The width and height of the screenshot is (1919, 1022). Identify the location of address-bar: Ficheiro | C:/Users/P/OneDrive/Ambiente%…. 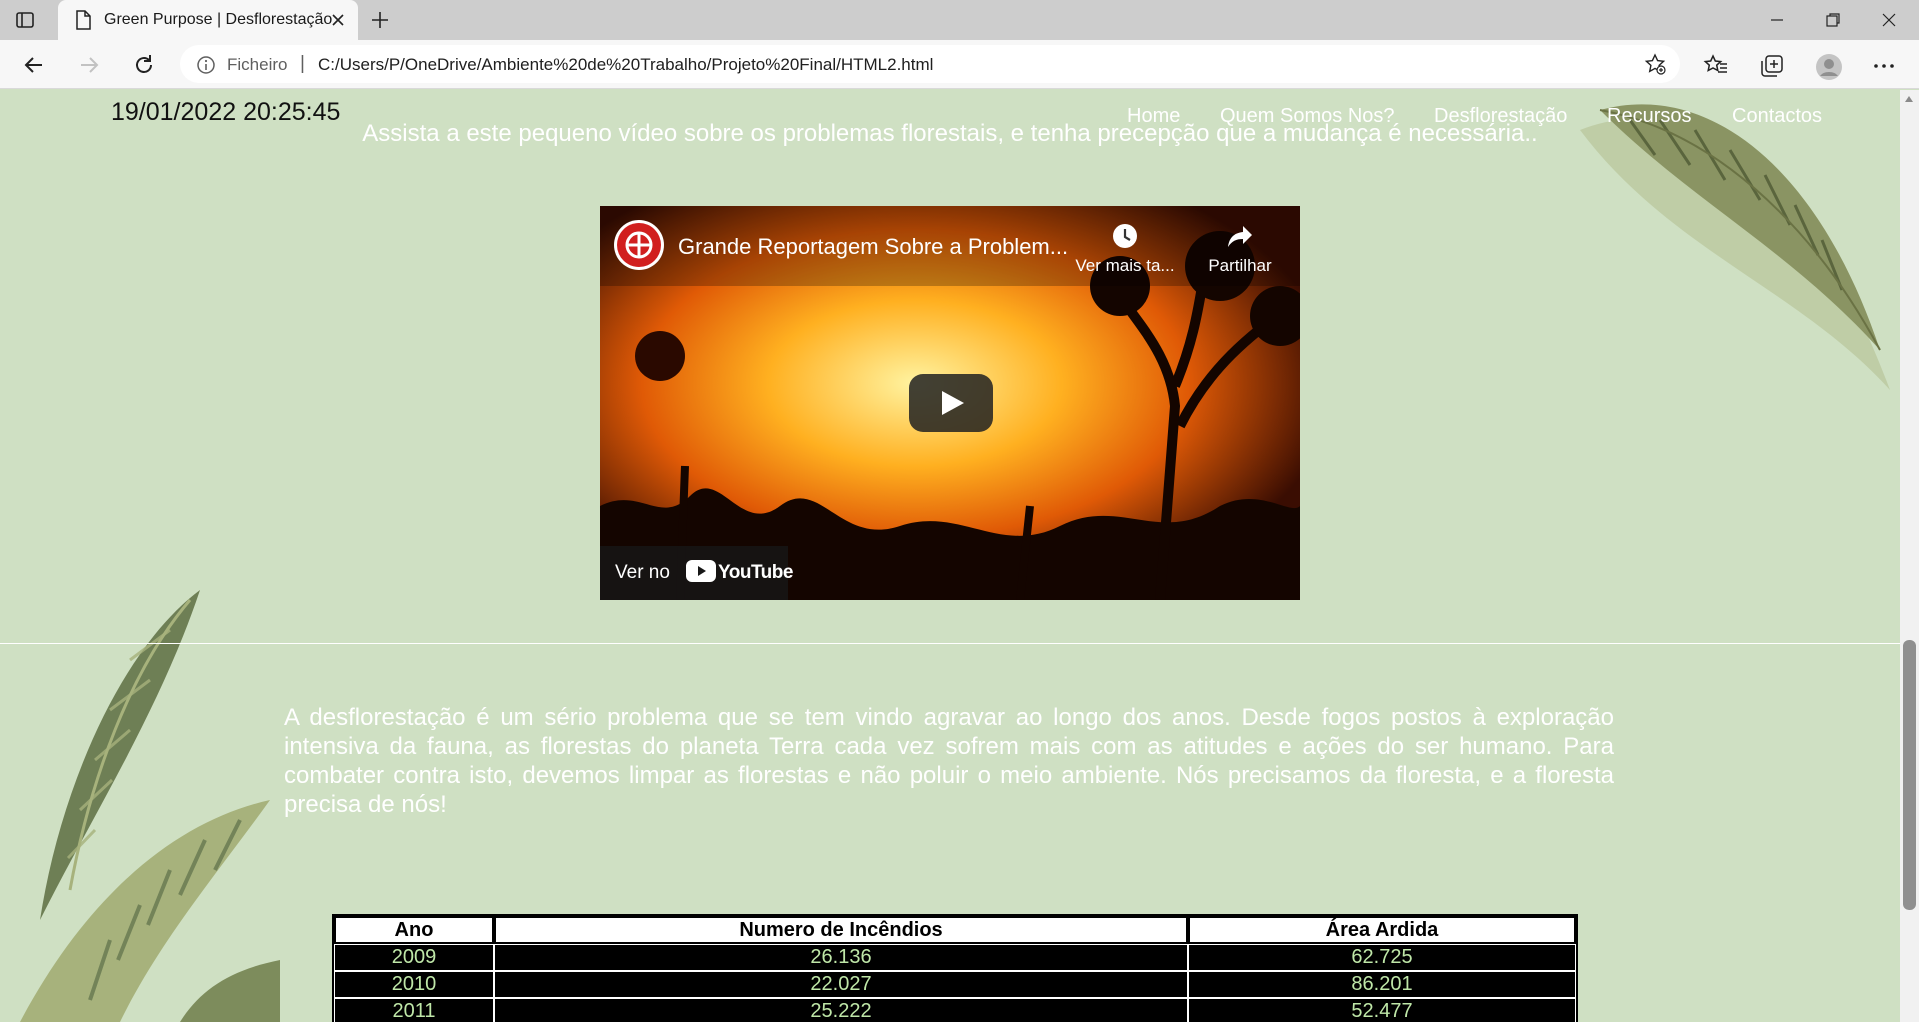
(930, 64).